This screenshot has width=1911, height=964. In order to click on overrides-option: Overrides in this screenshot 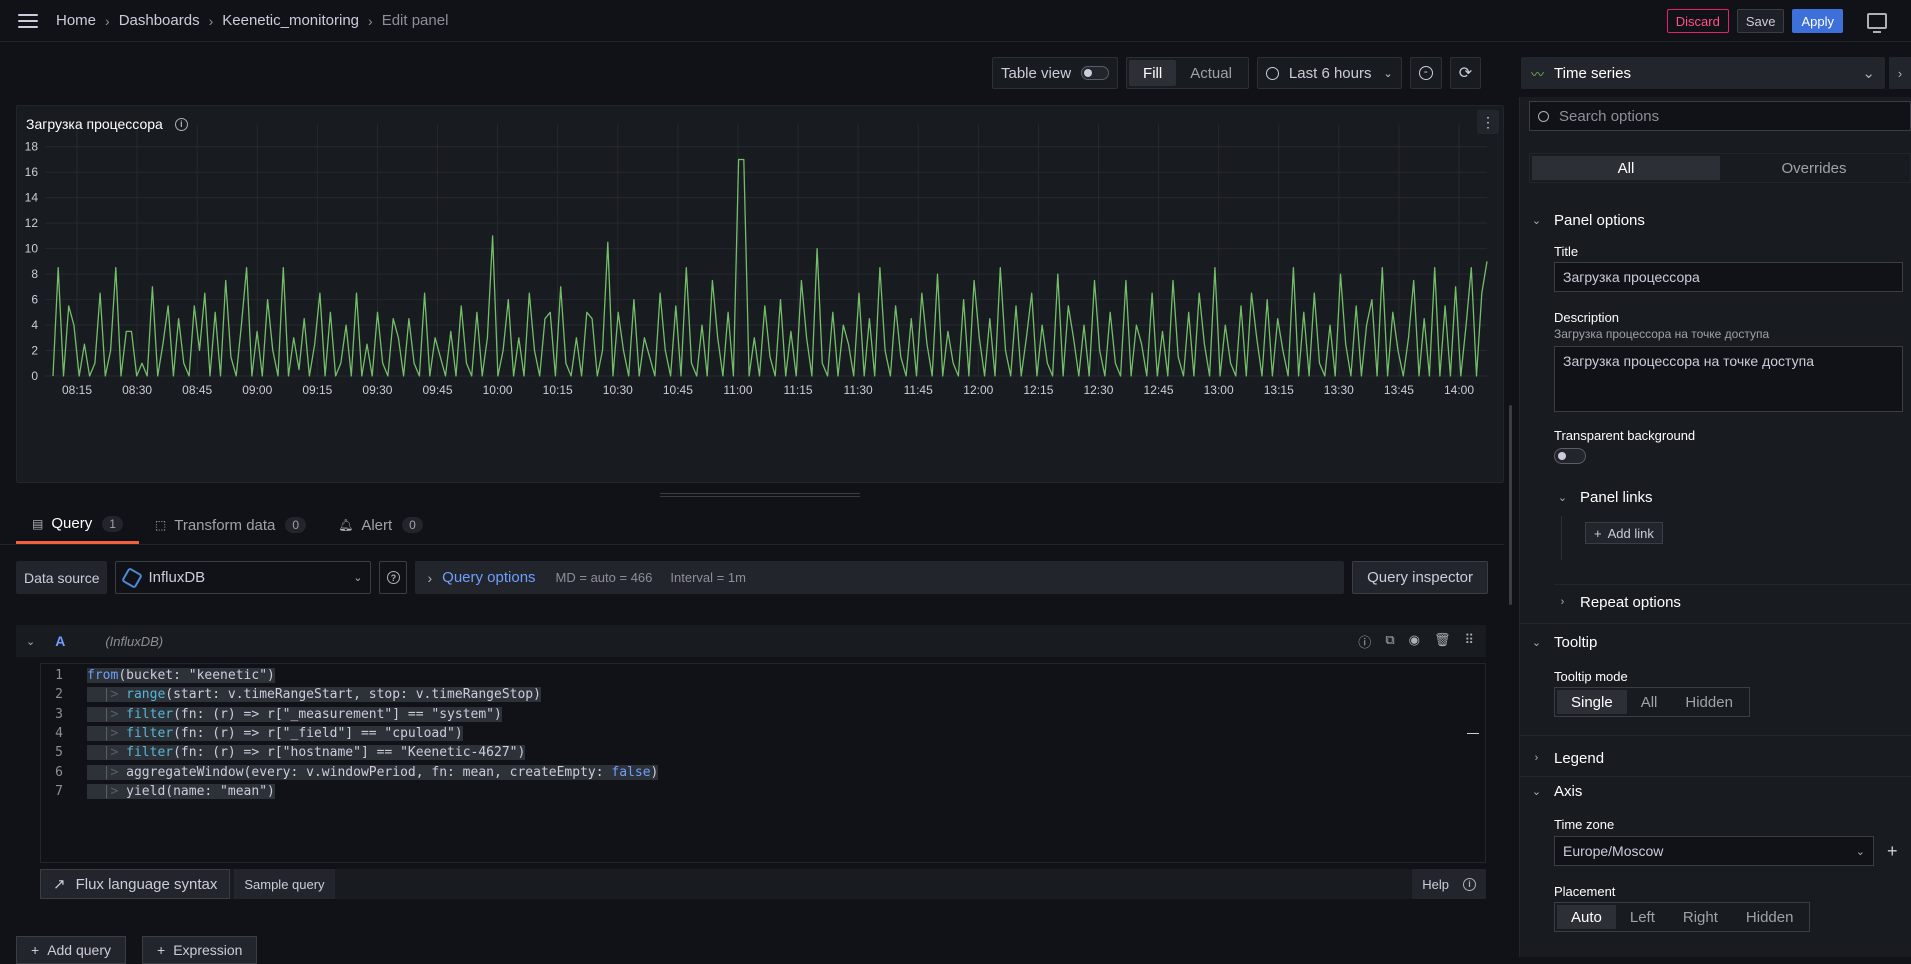, I will do `click(1814, 168)`.